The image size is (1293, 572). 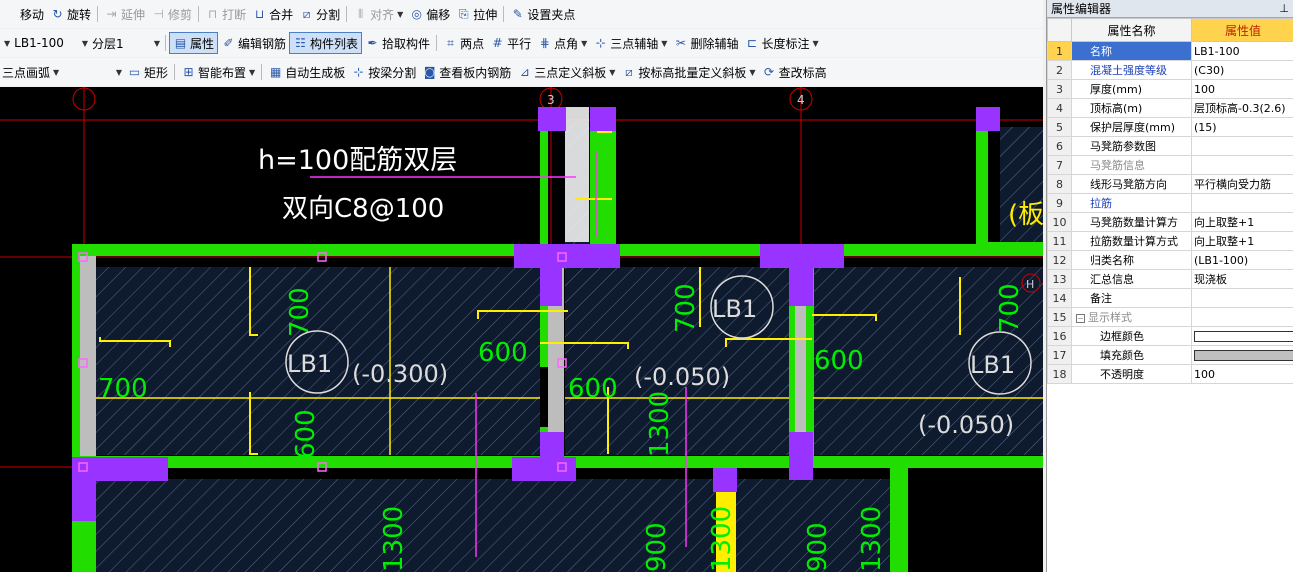 I want to click on table-row: 6 马凳筋参数图, so click(x=1170, y=146).